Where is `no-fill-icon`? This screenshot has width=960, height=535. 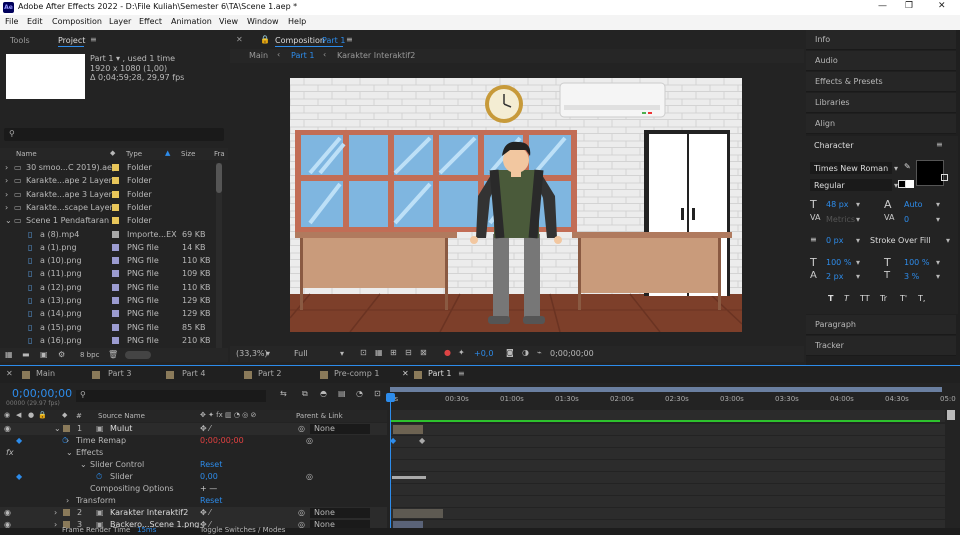 no-fill-icon is located at coordinates (902, 184).